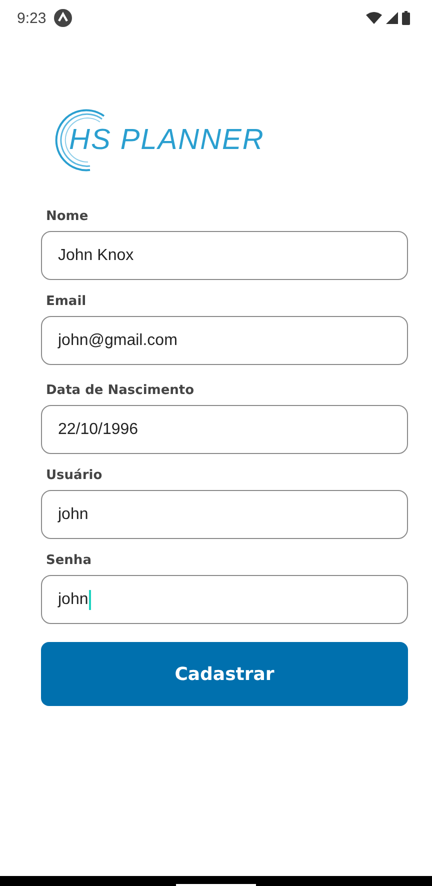 The image size is (432, 886). What do you see at coordinates (63, 18) in the screenshot?
I see `notification-icon` at bounding box center [63, 18].